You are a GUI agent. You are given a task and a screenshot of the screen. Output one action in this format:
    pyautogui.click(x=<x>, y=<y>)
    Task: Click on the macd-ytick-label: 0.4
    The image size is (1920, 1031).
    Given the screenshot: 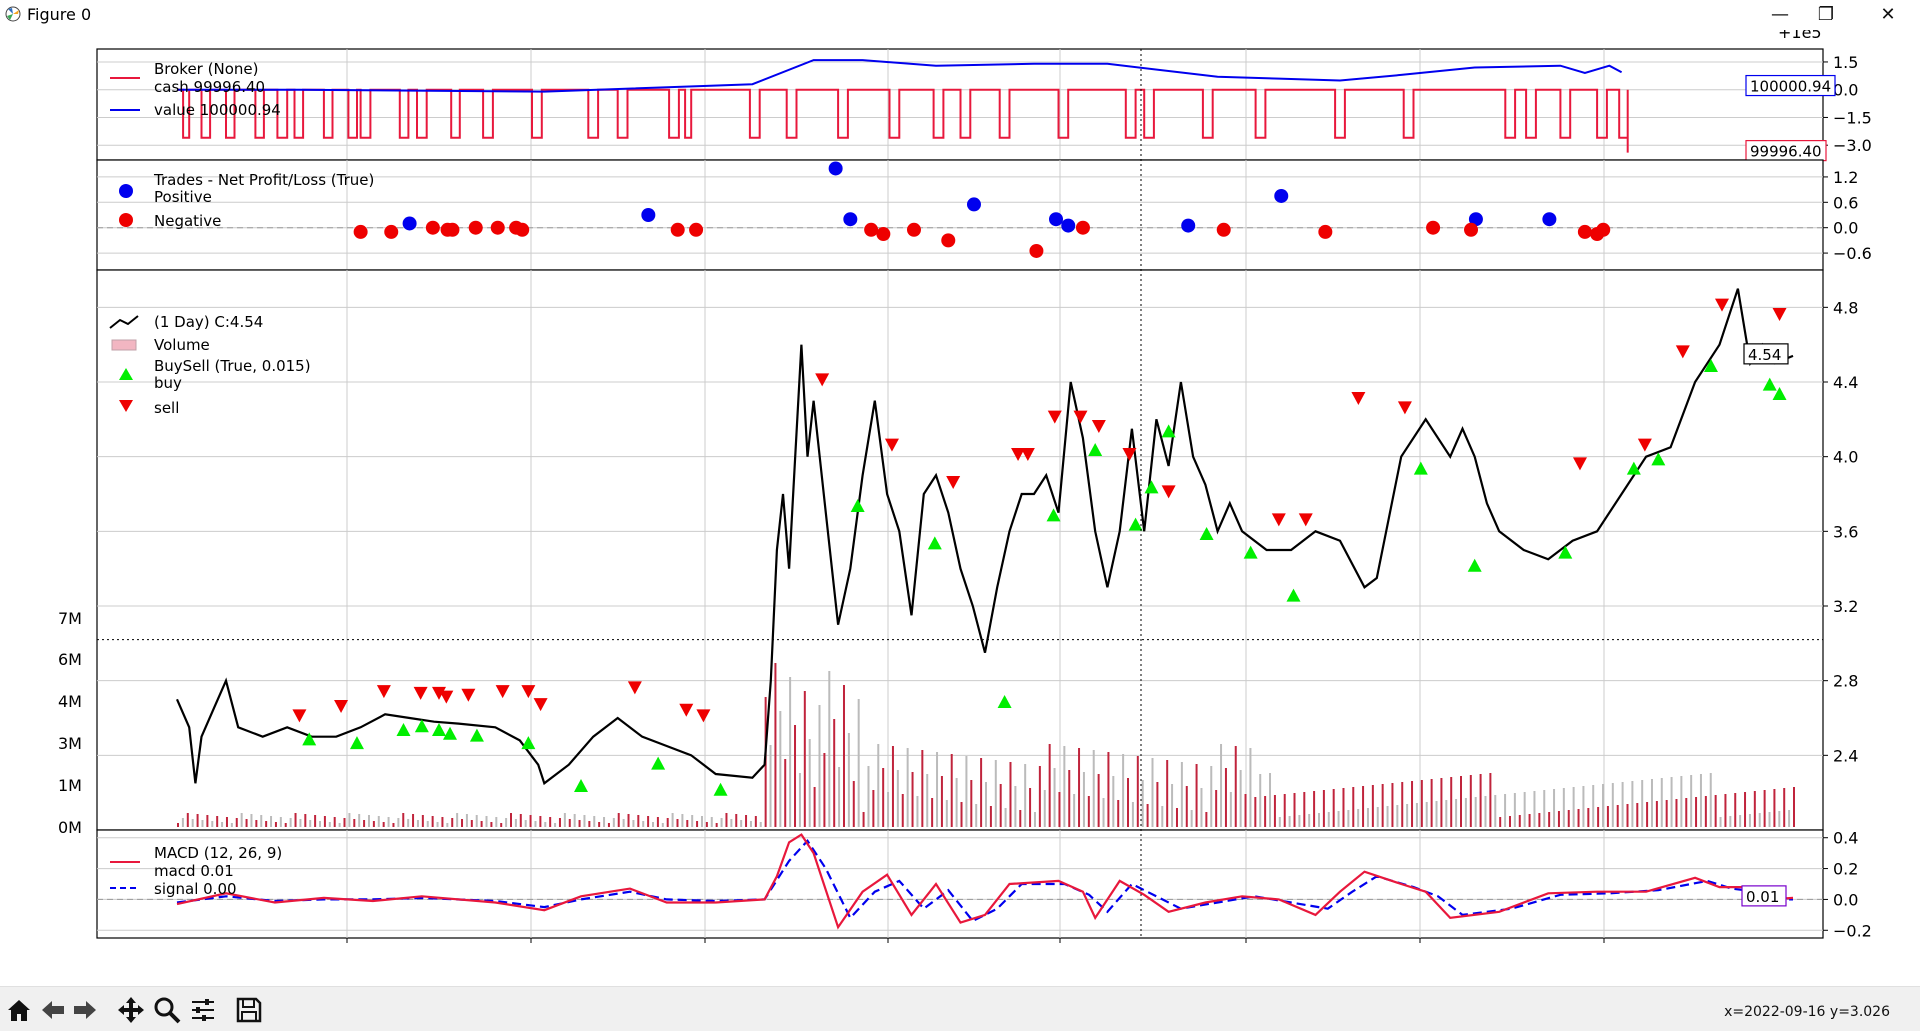 What is the action you would take?
    pyautogui.click(x=1845, y=838)
    